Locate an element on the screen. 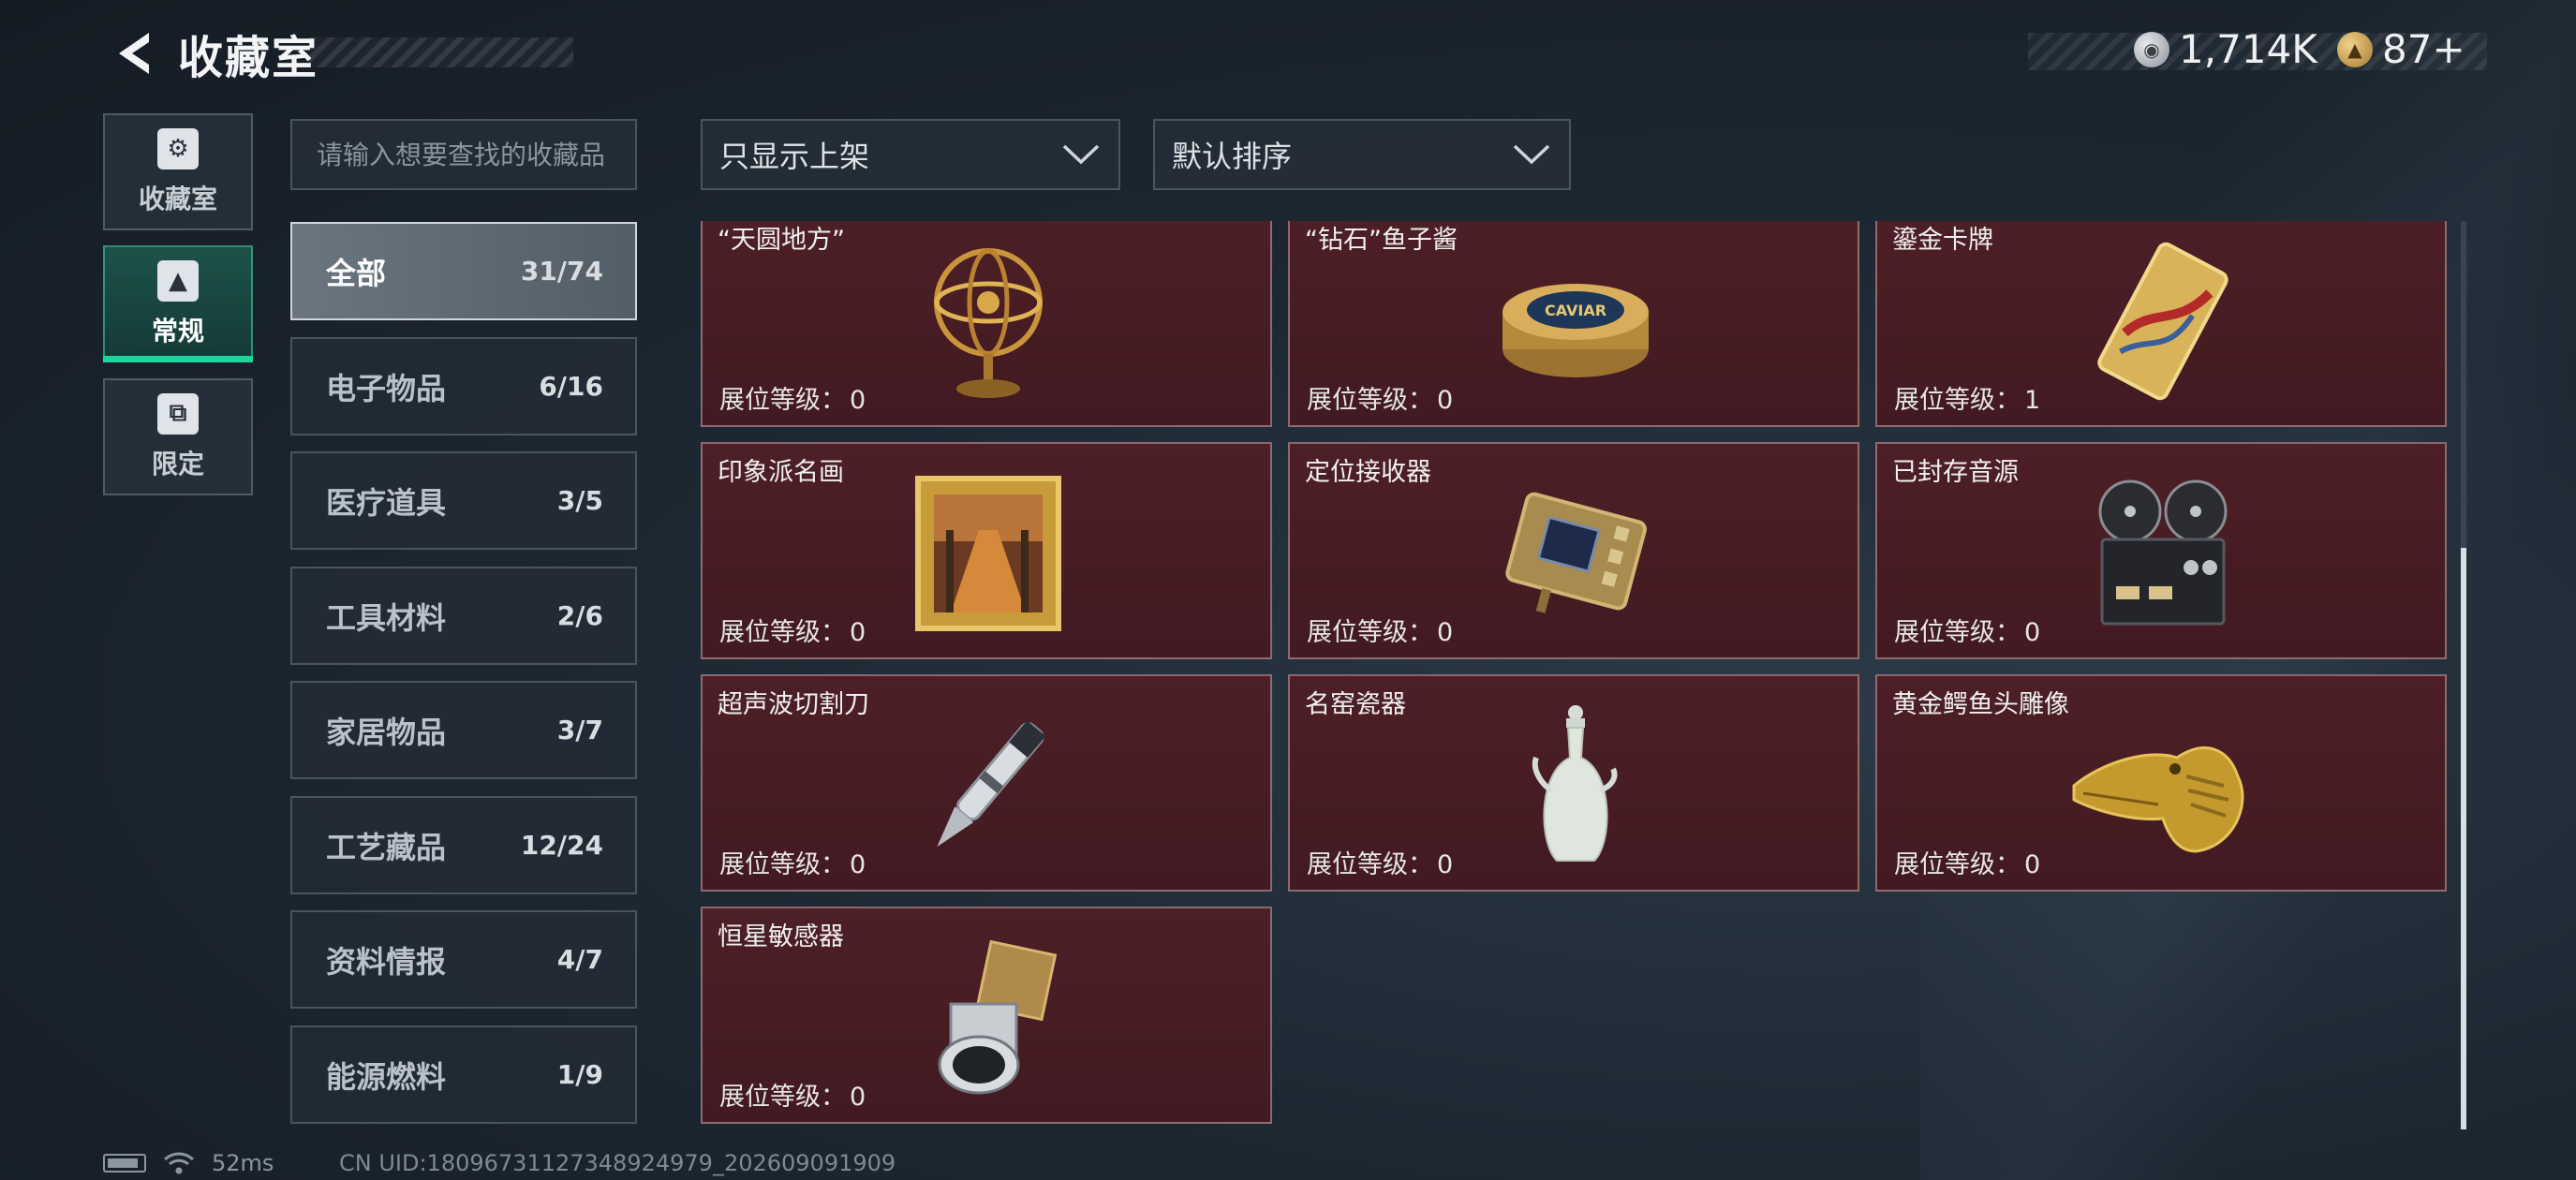 Image resolution: width=2576 pixels, height=1180 pixels. category-count: 2/6 is located at coordinates (579, 615).